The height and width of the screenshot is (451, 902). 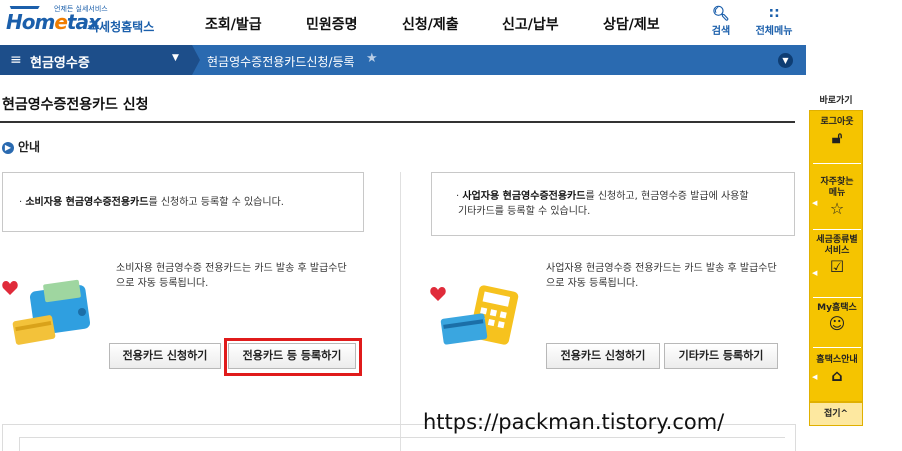 What do you see at coordinates (293, 357) in the screenshot?
I see `highlight-frame` at bounding box center [293, 357].